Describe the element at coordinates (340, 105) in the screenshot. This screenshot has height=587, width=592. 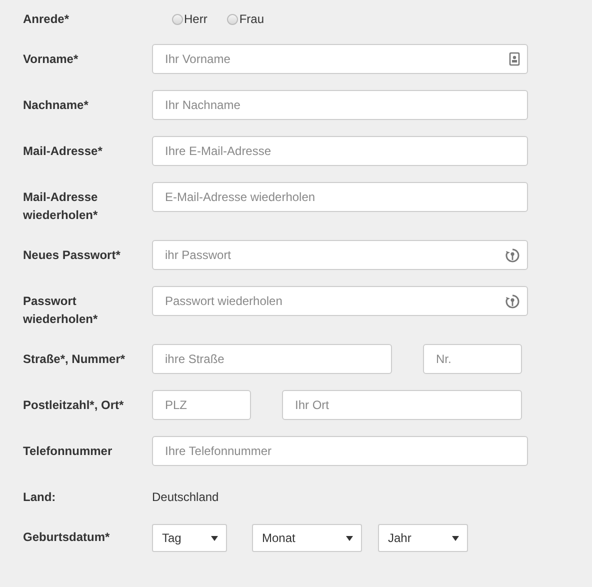
I see `input-field: Ihr Nachname` at that location.